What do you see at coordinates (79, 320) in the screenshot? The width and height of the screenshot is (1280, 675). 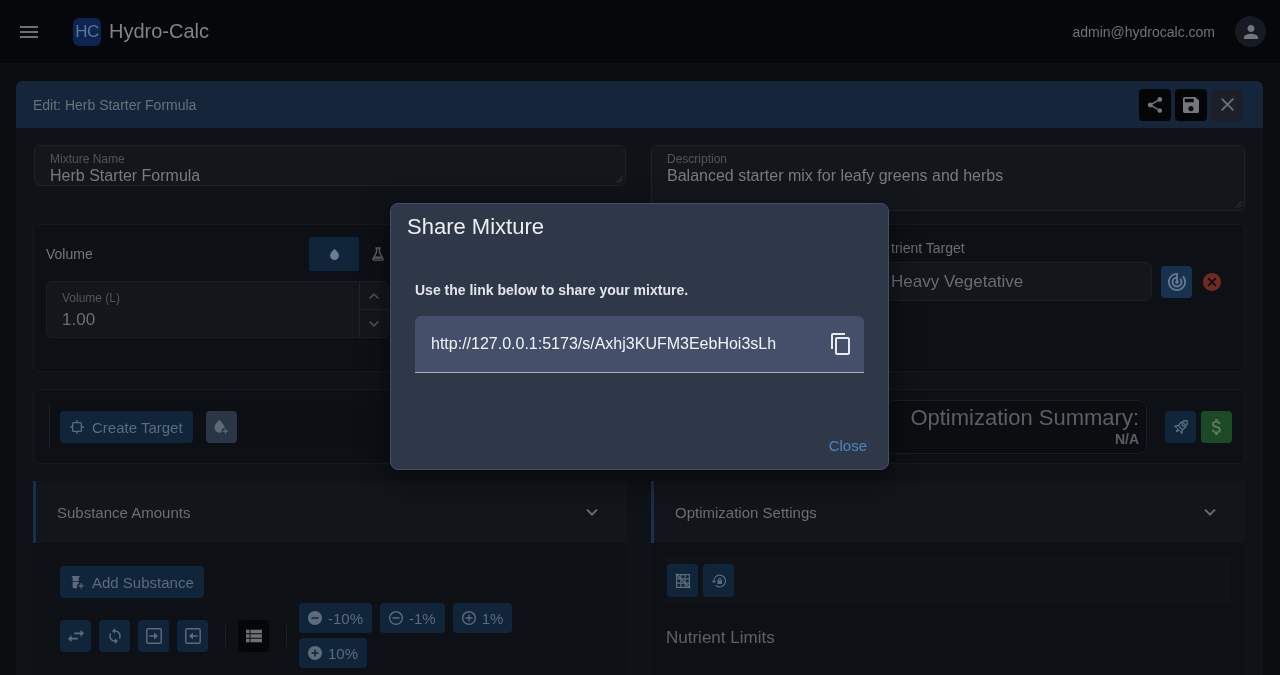 I see `field-value: 1.00` at bounding box center [79, 320].